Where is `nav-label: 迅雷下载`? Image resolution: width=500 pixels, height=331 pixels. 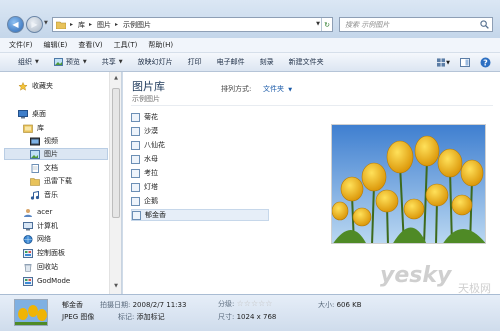
nav-label: 迅雷下载 is located at coordinates (58, 181).